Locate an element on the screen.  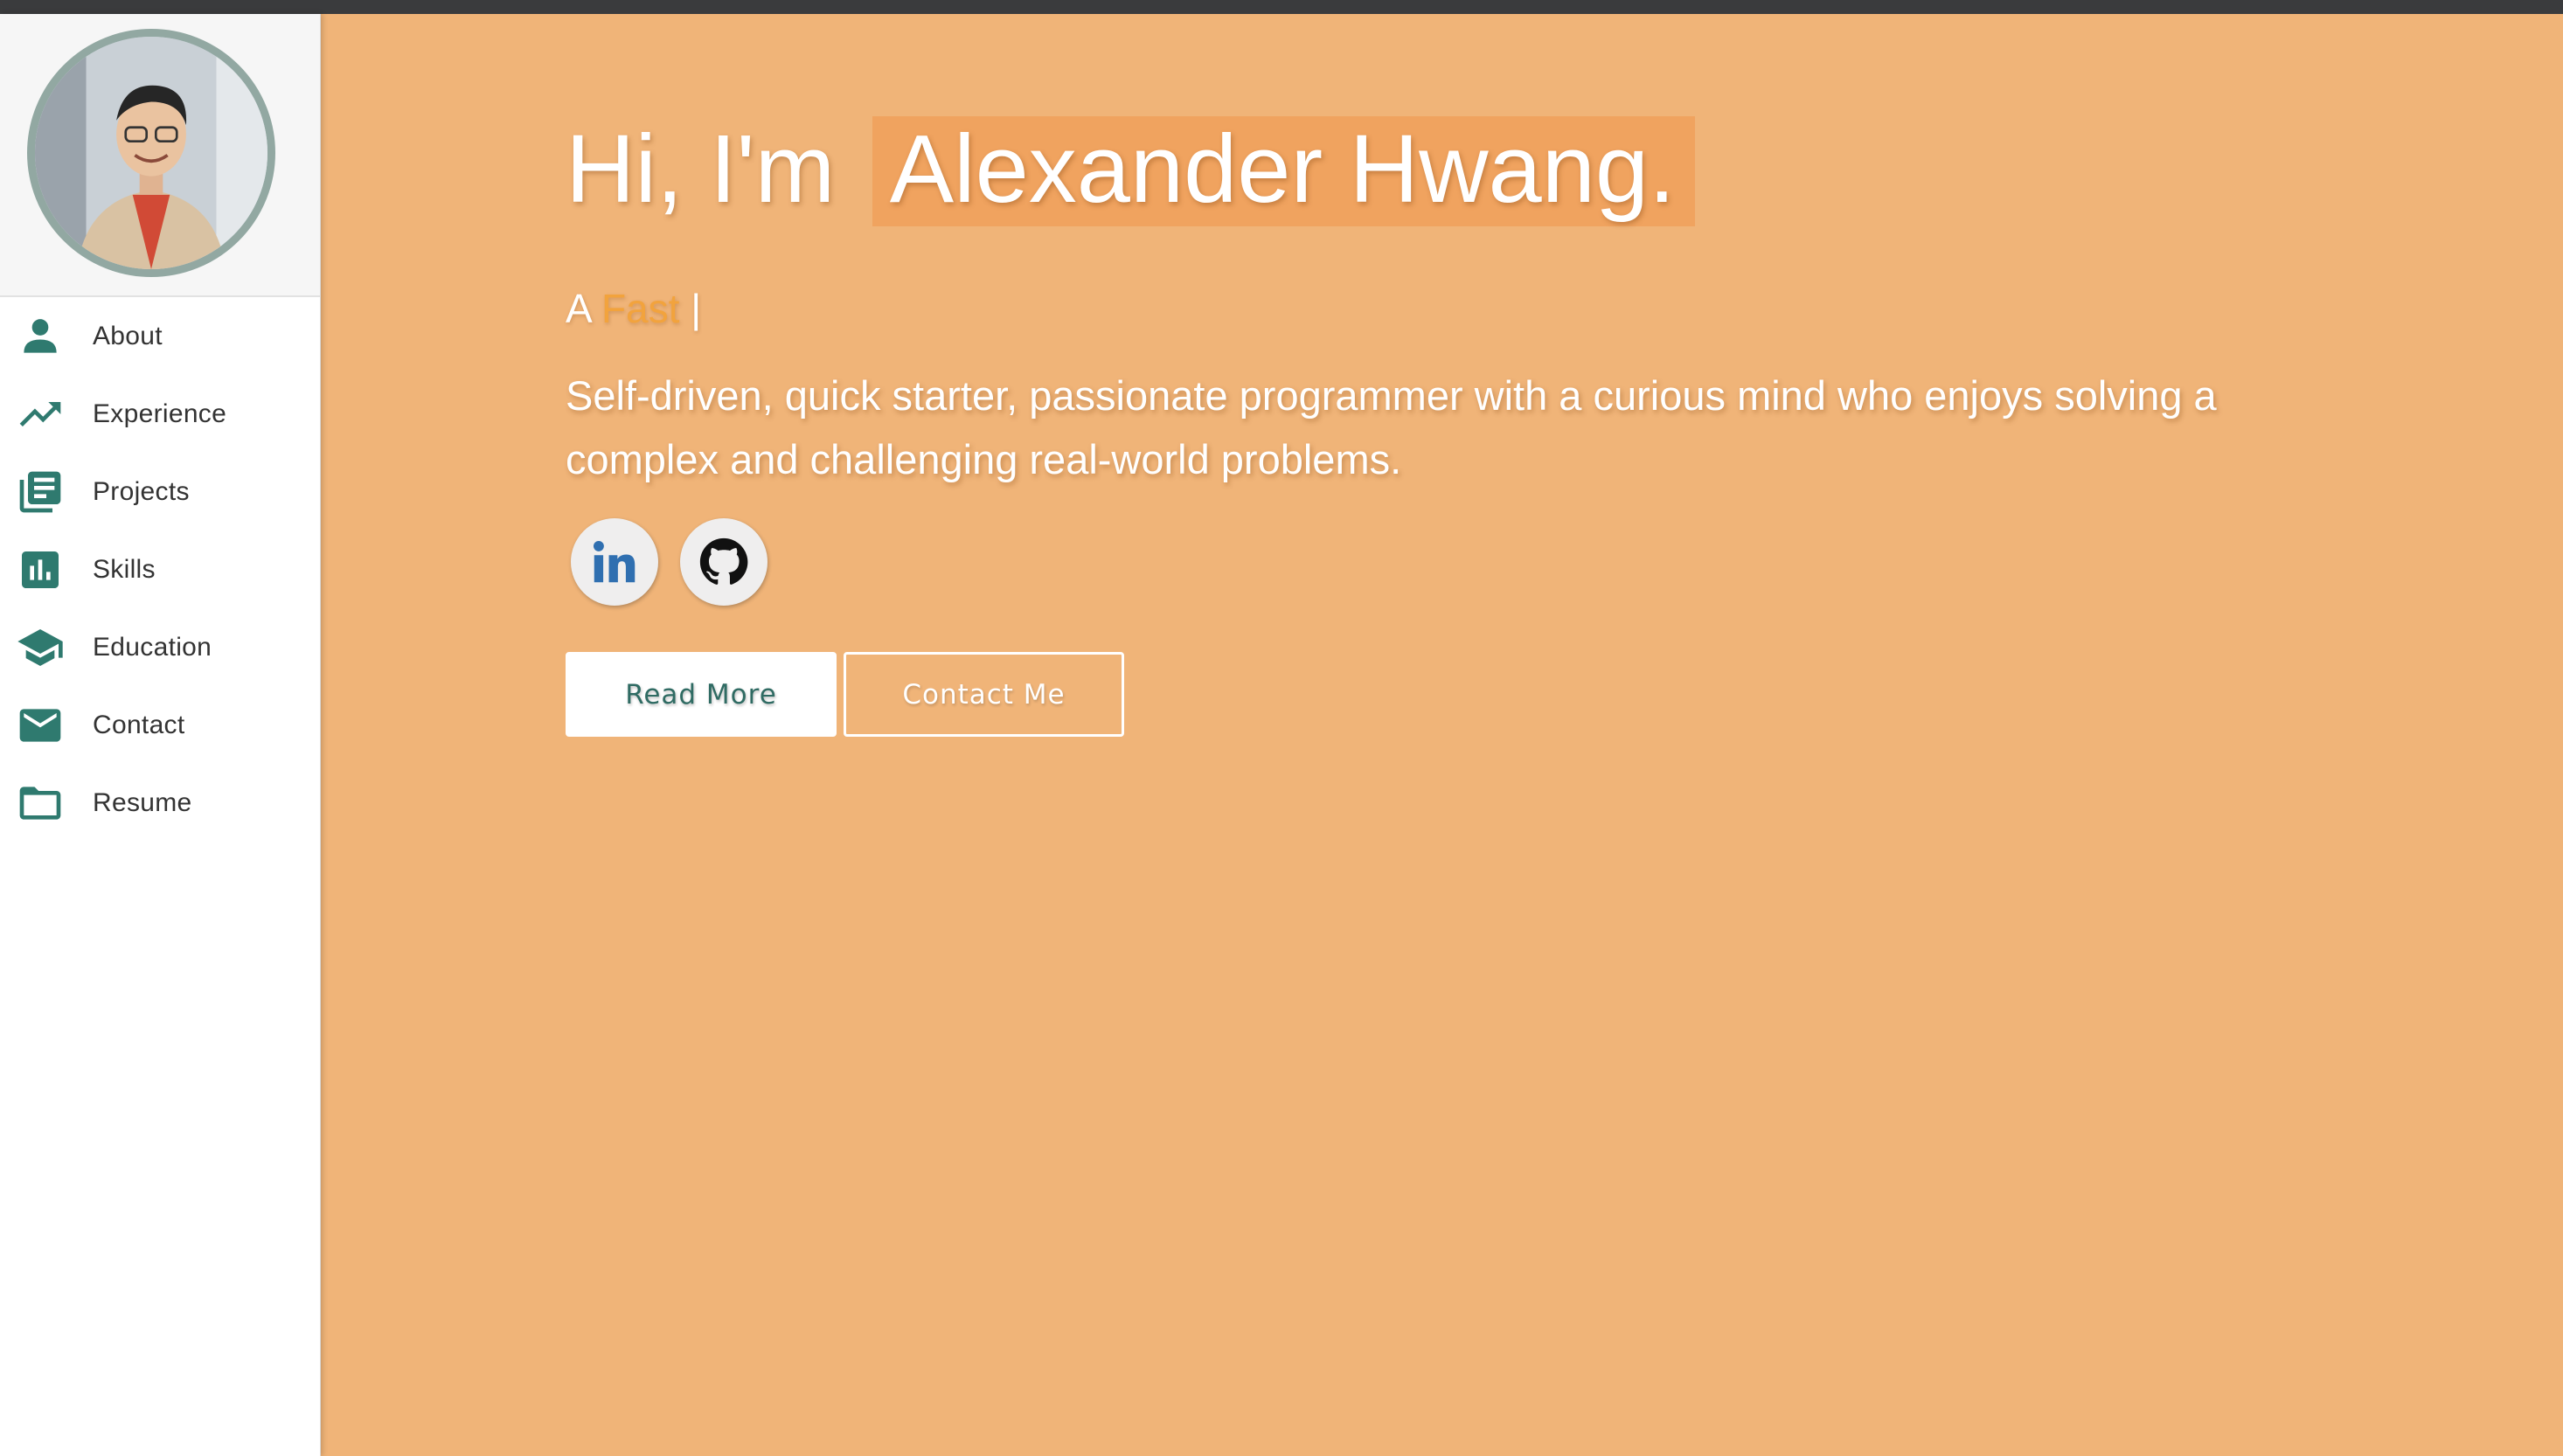
github-icon is located at coordinates (723, 561).